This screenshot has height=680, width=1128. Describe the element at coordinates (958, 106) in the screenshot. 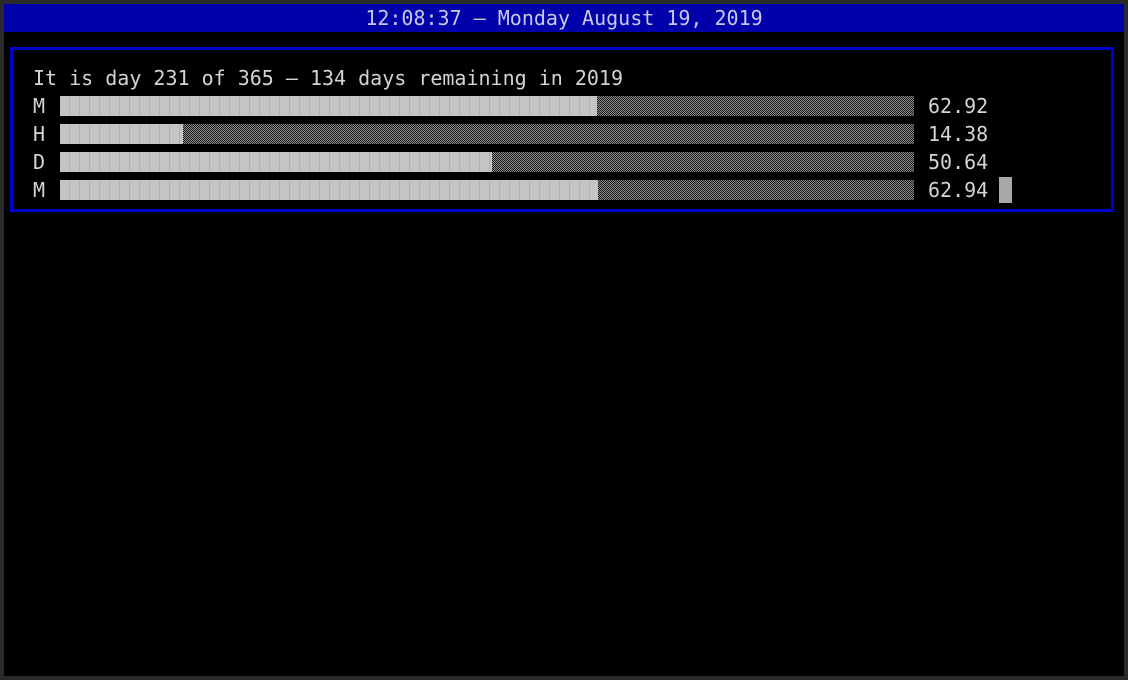

I see `progress-value: 62.92` at that location.